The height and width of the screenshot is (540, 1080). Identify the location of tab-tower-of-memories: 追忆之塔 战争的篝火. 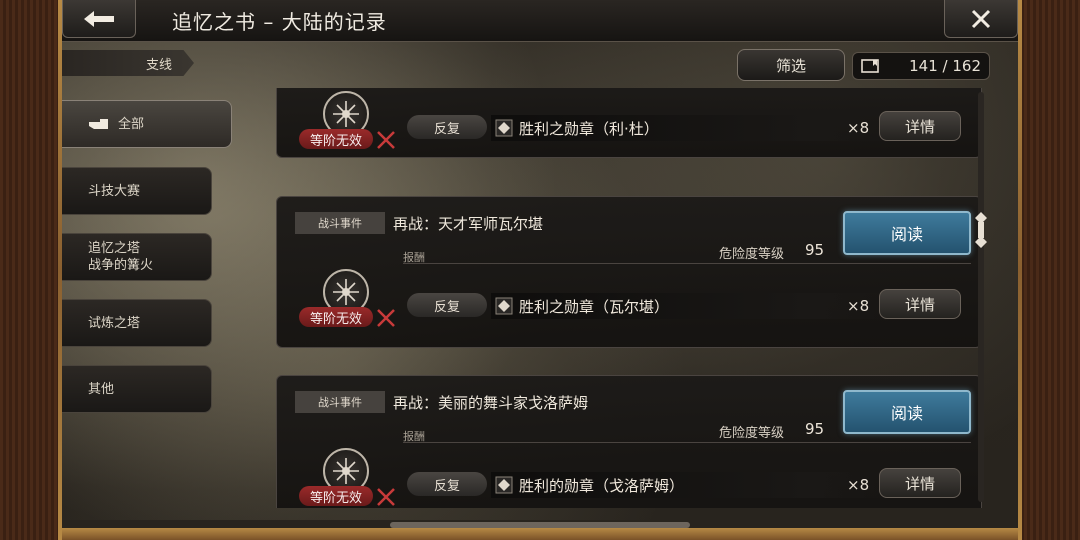
(137, 257).